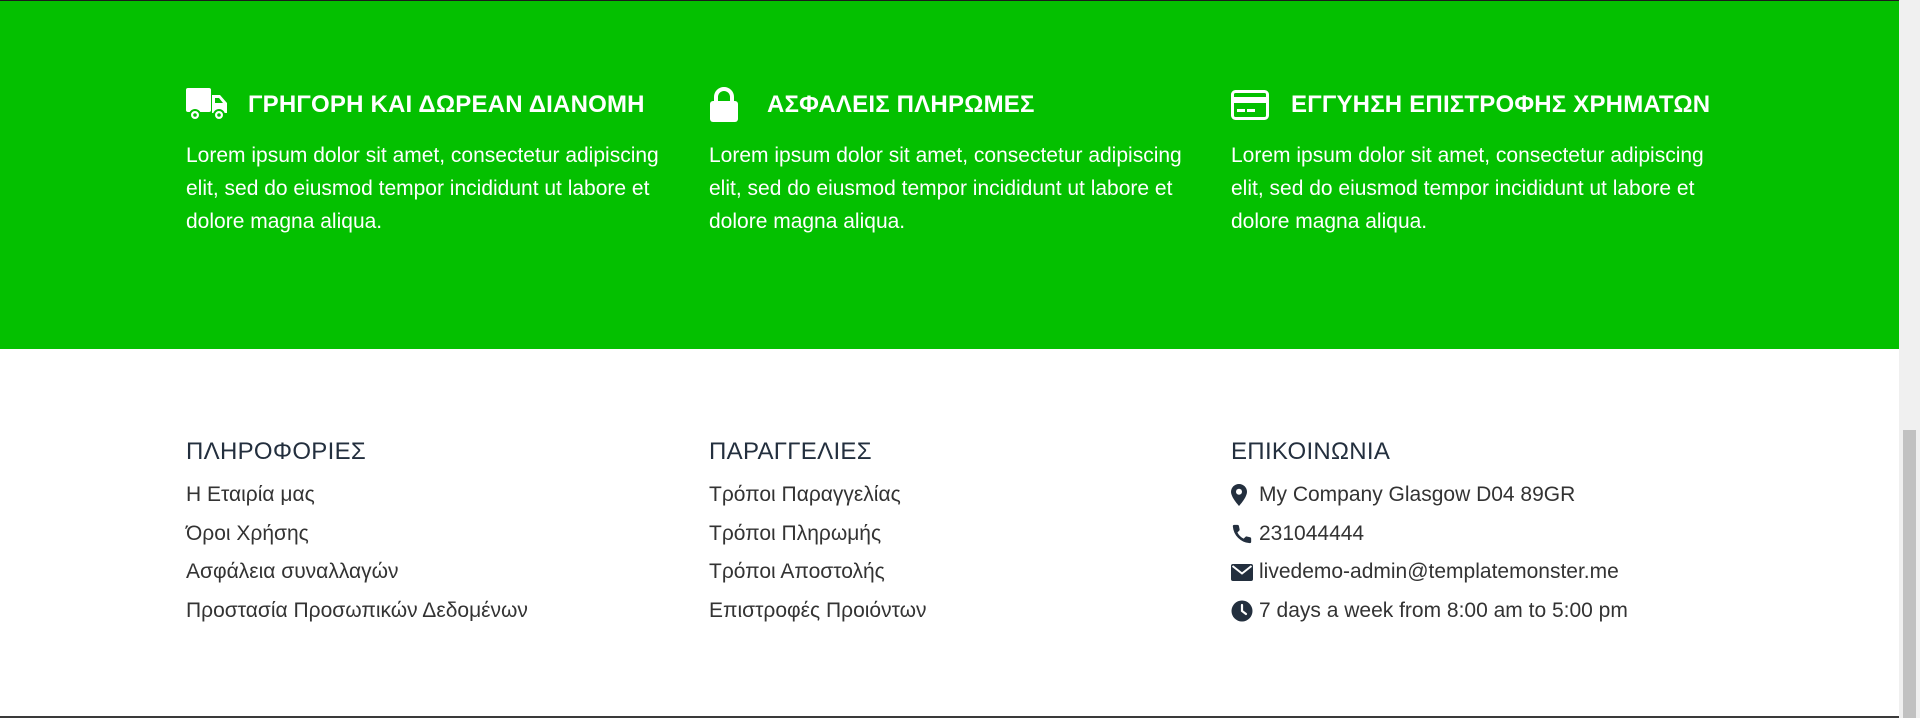 This screenshot has height=718, width=1920. What do you see at coordinates (901, 104) in the screenshot?
I see `feature-title: ΑΣΦΑΛΕΙΣ ΠΛΗΡΩΜΕΣ` at bounding box center [901, 104].